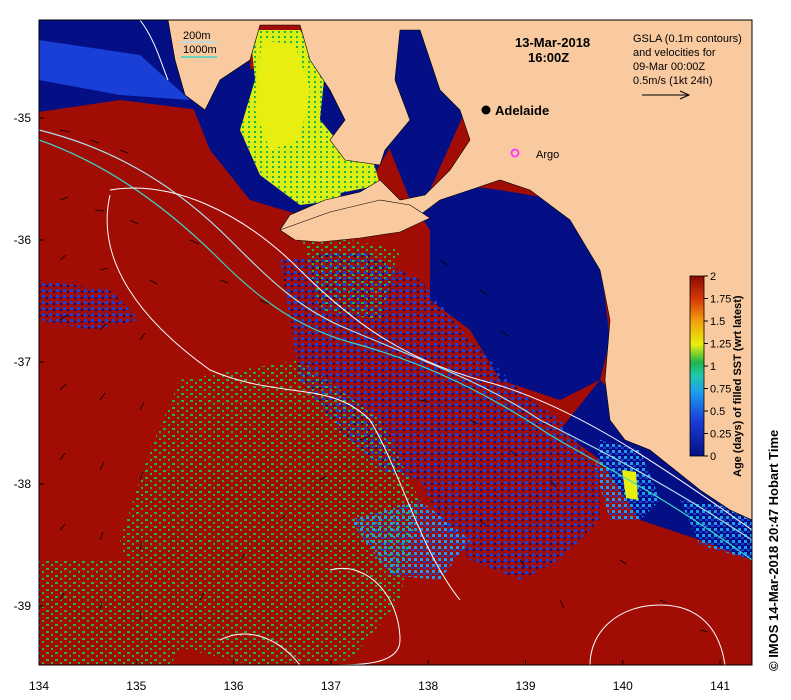 The width and height of the screenshot is (791, 700). What do you see at coordinates (720, 390) in the screenshot?
I see `colorbar-tick-label: 0.75` at bounding box center [720, 390].